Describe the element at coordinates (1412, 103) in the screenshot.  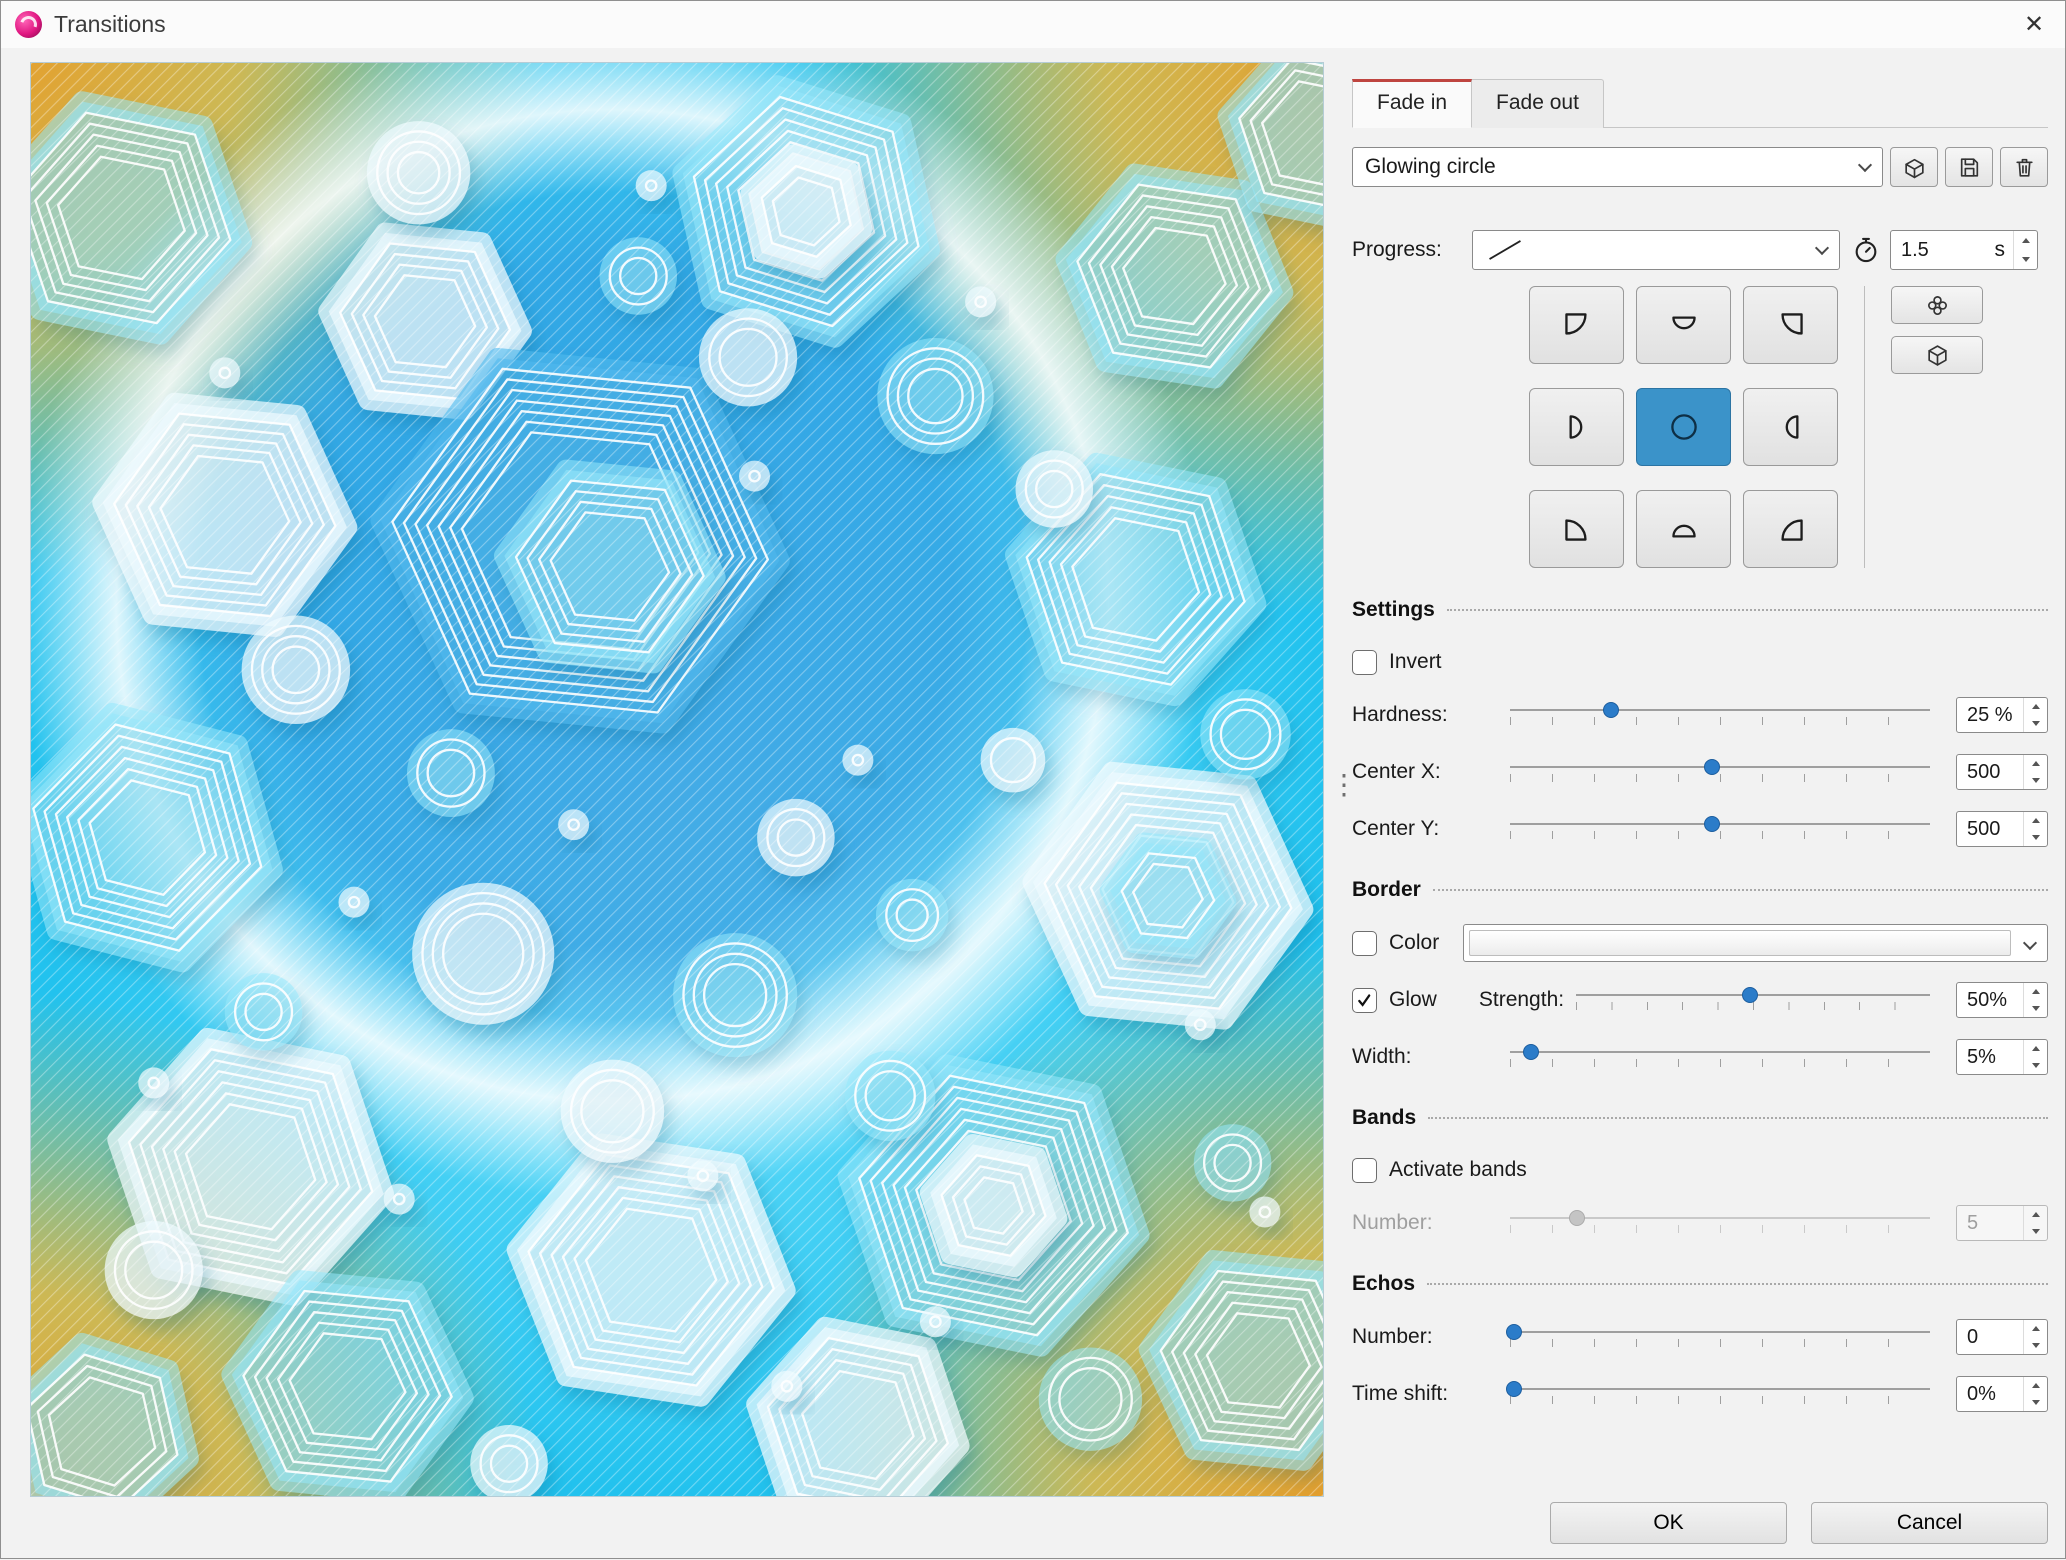
I see `tab-fade-in: Fade in` at that location.